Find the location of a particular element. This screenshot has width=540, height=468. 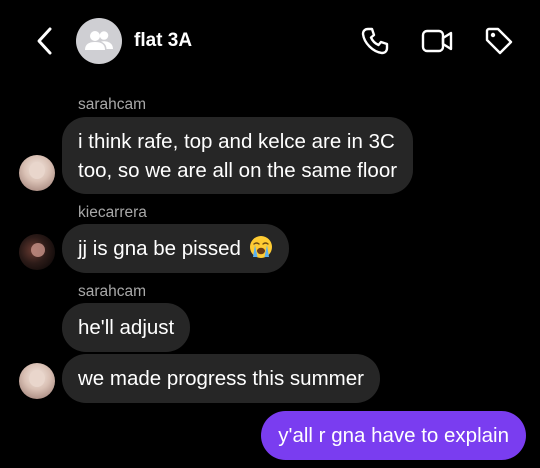

group-avatar is located at coordinates (99, 41).